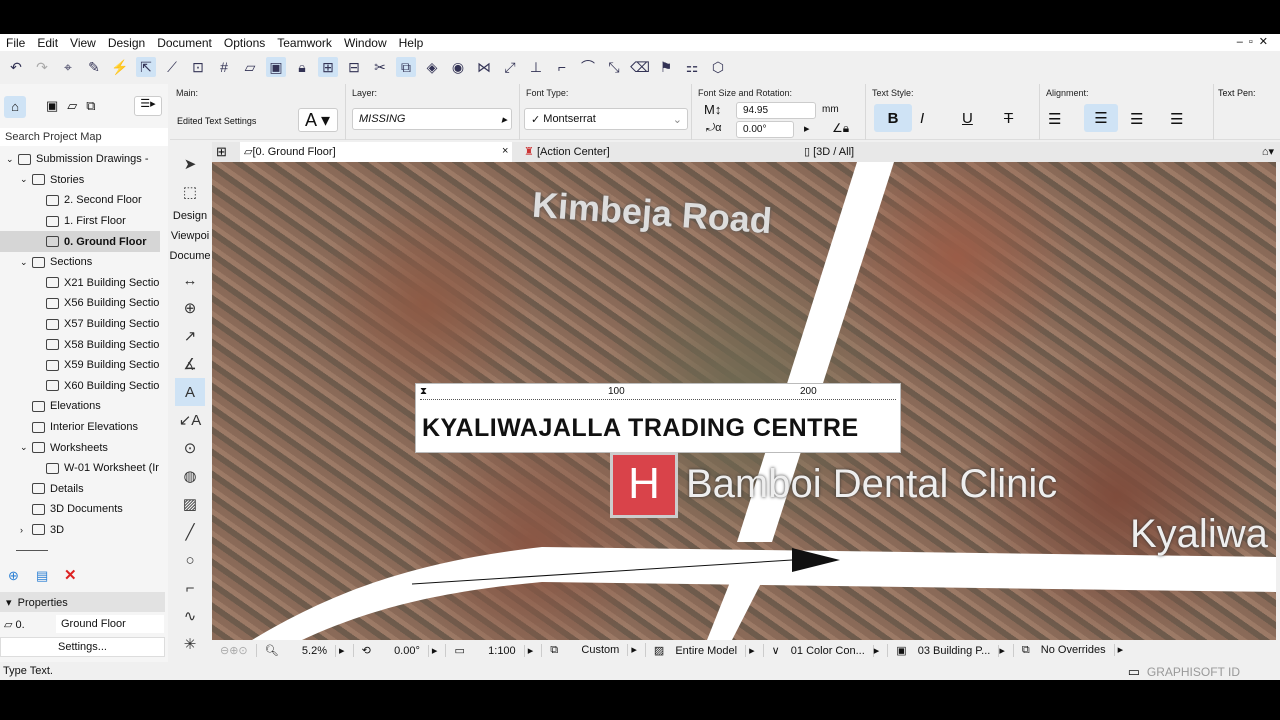 This screenshot has width=1280, height=720. What do you see at coordinates (1072, 650) in the screenshot?
I see `overrides-field: ⧉ No Overrides ▸` at bounding box center [1072, 650].